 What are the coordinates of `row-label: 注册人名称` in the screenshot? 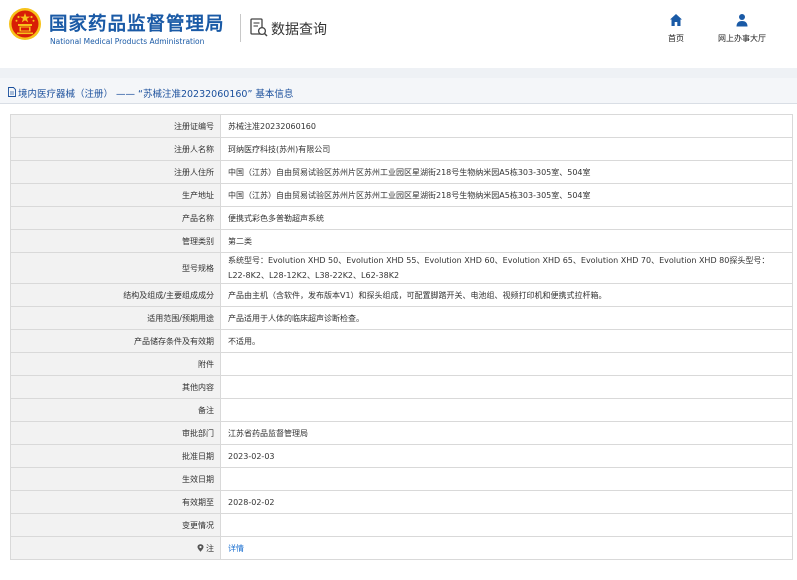 It's located at (116, 149).